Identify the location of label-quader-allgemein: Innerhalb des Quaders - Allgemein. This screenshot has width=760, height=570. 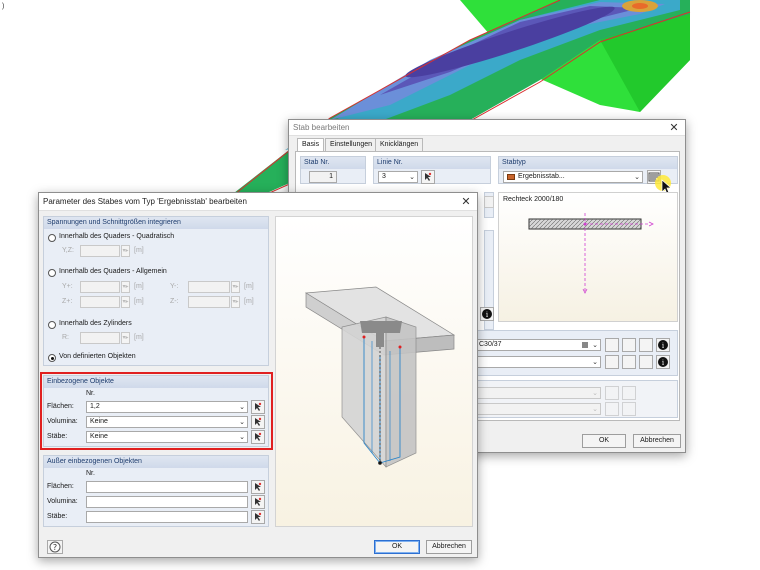
(113, 271).